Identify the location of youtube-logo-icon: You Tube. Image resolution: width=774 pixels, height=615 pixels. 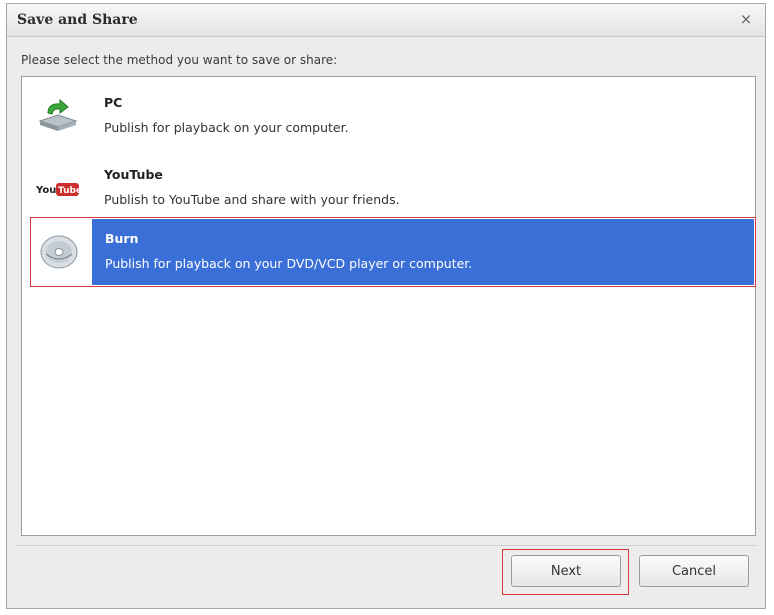
(58, 189).